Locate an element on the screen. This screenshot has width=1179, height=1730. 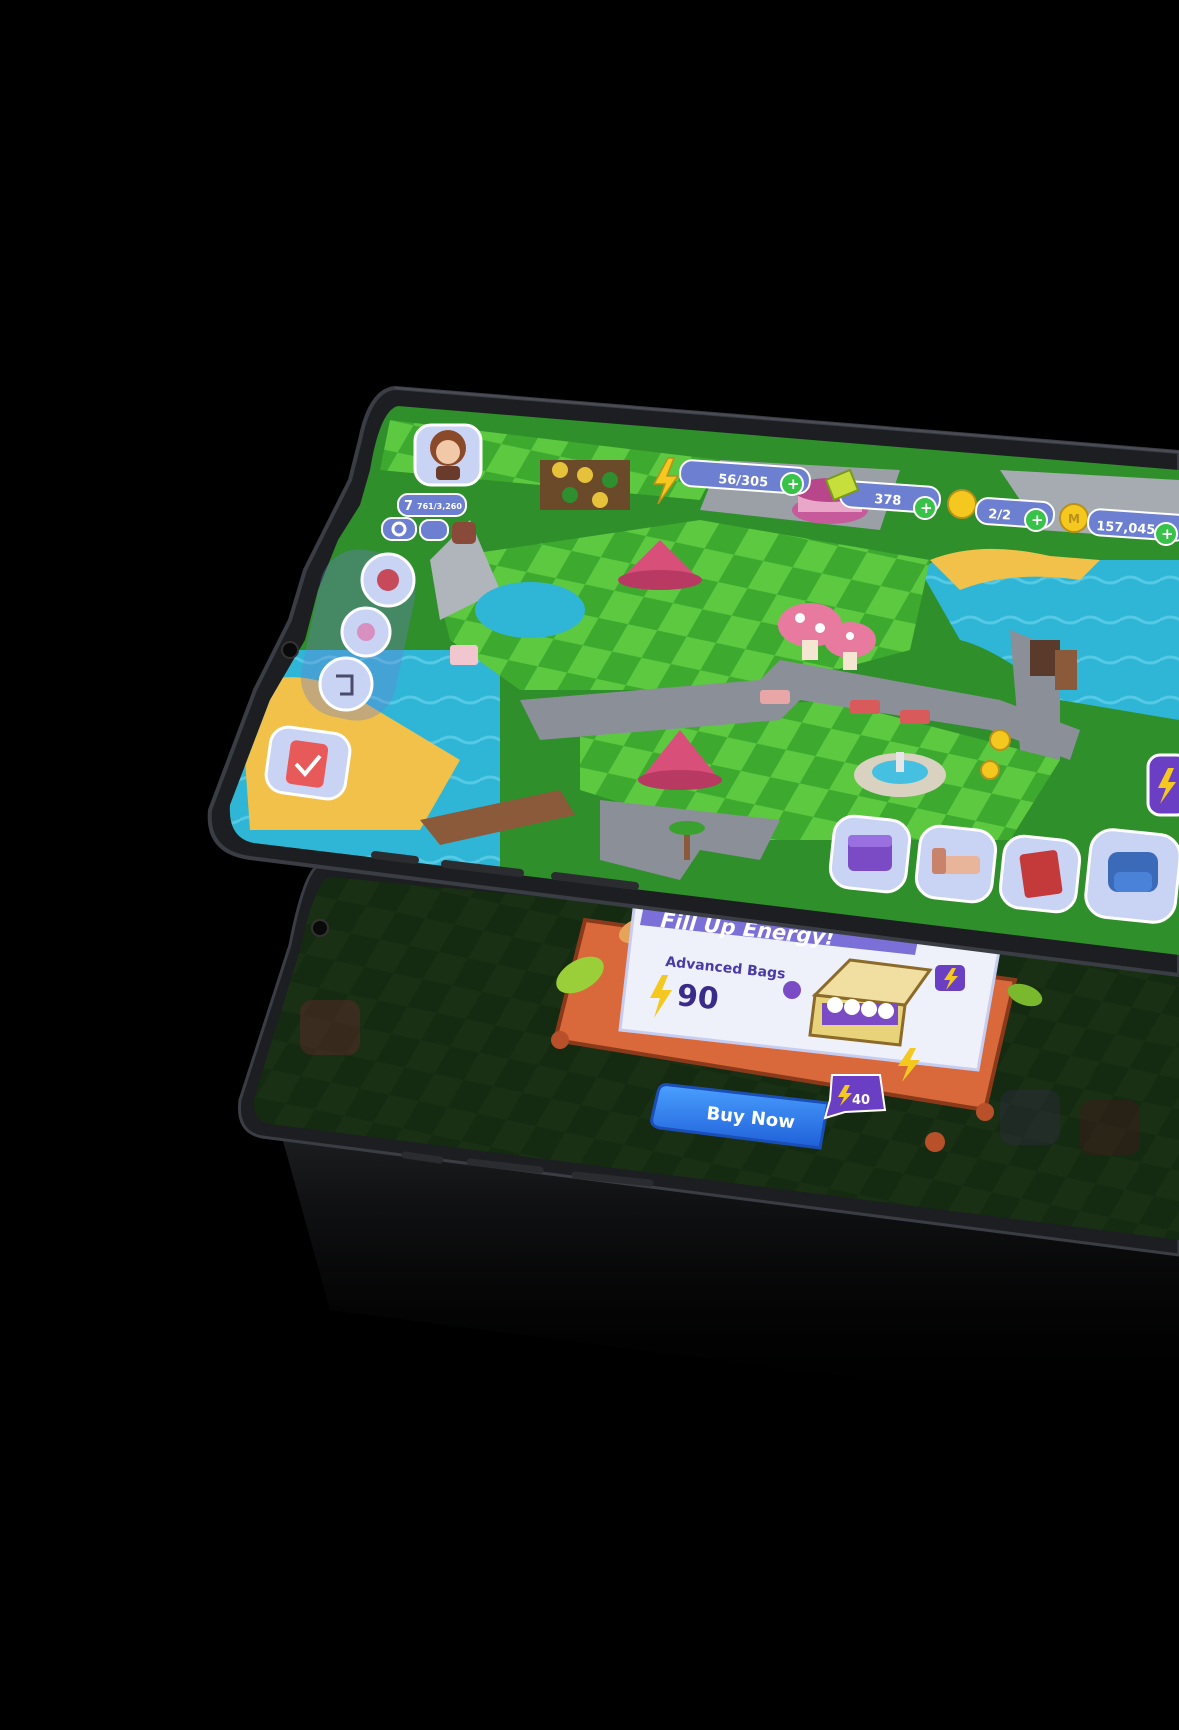
energy-bag-icon is located at coordinates (792, 990).